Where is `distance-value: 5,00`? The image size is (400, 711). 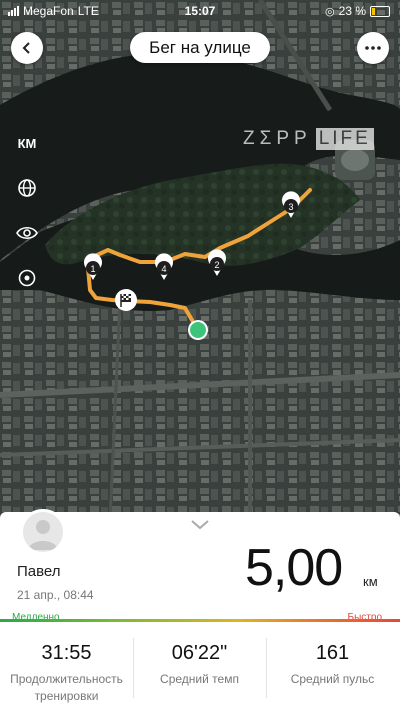
distance-value: 5,00 is located at coordinates (294, 568).